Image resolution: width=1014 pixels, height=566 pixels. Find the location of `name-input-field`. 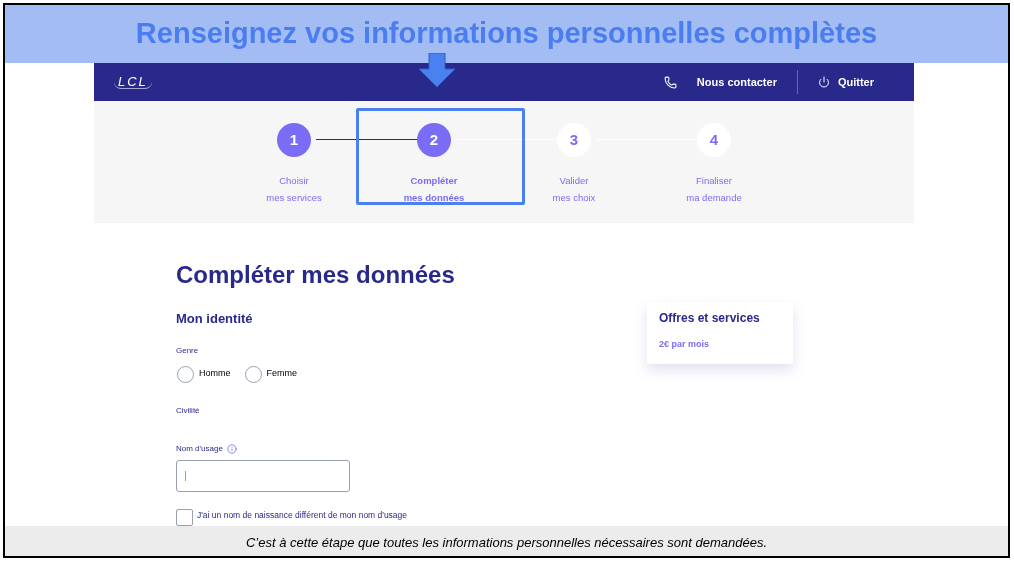

name-input-field is located at coordinates (263, 475).